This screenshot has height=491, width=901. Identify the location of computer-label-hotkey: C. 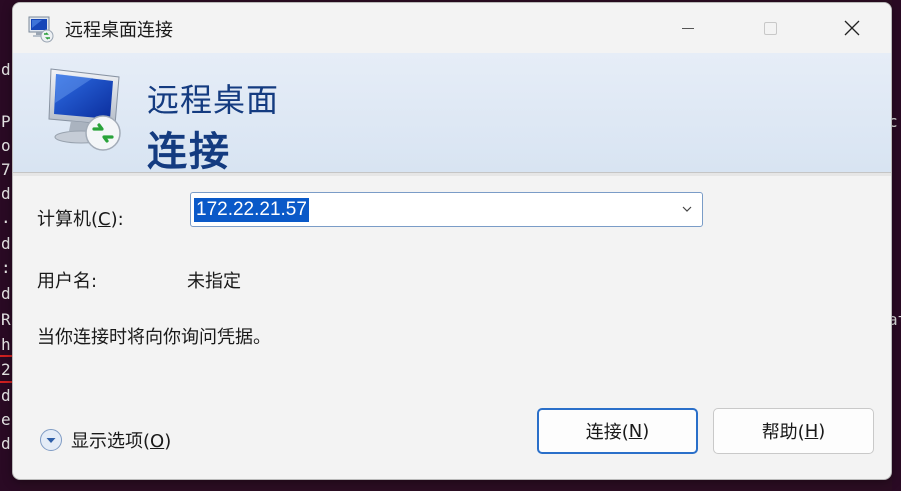
(104, 219).